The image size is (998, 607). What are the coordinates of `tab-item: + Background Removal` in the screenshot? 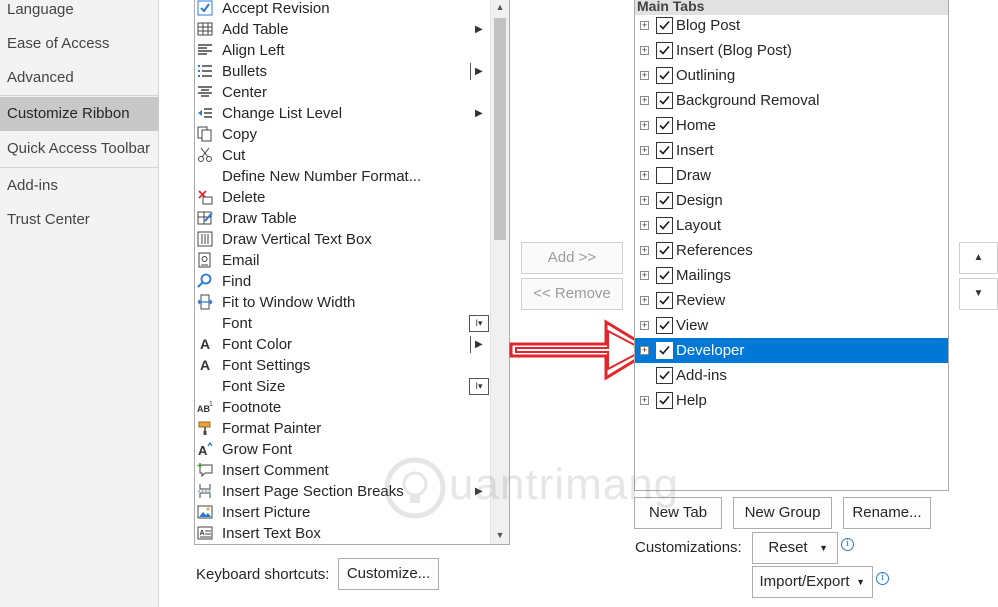 It's located at (791, 100).